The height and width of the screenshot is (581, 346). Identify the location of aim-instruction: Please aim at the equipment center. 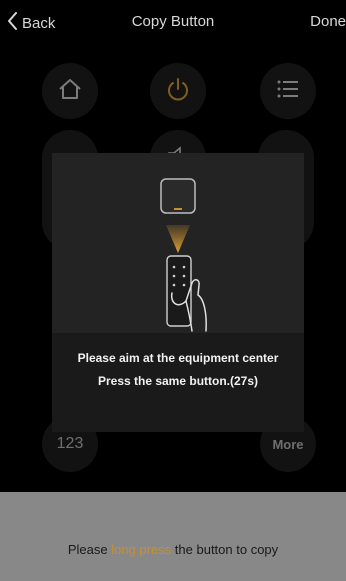
(178, 358).